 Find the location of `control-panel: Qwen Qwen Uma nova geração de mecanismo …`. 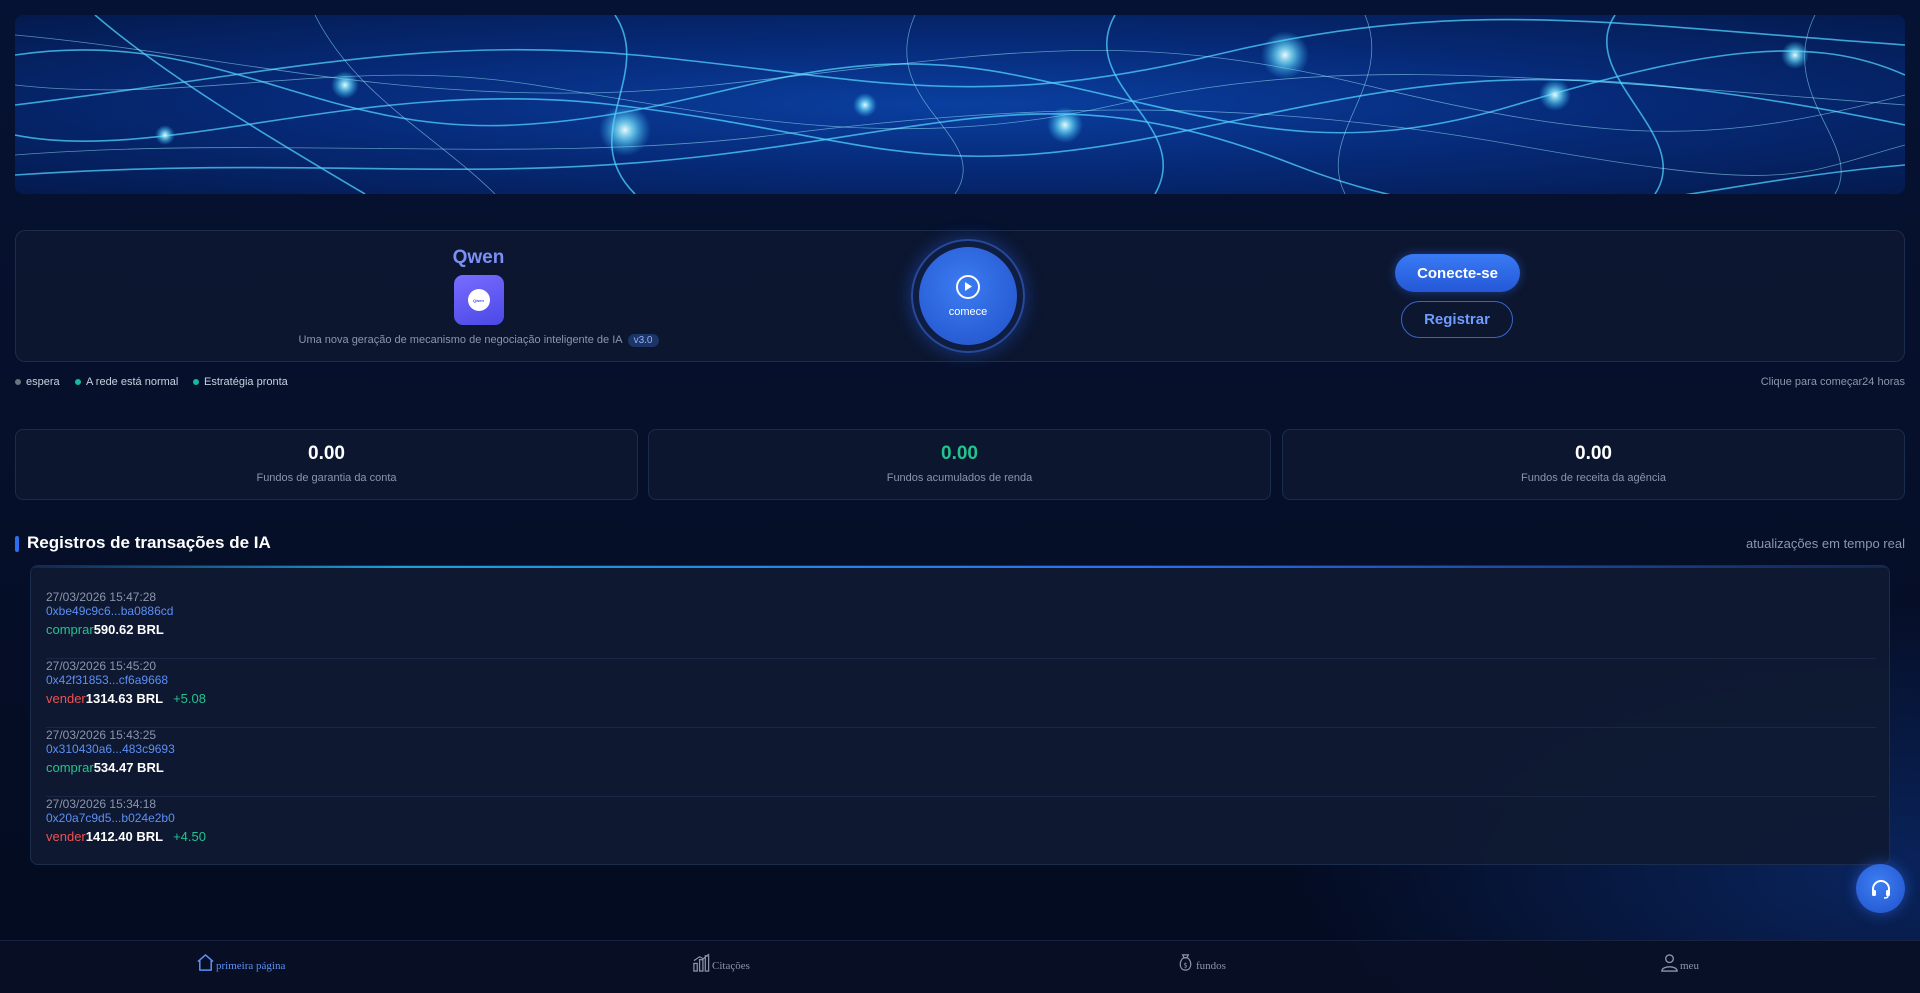

control-panel: Qwen Qwen Uma nova geração de mecanismo … is located at coordinates (960, 296).